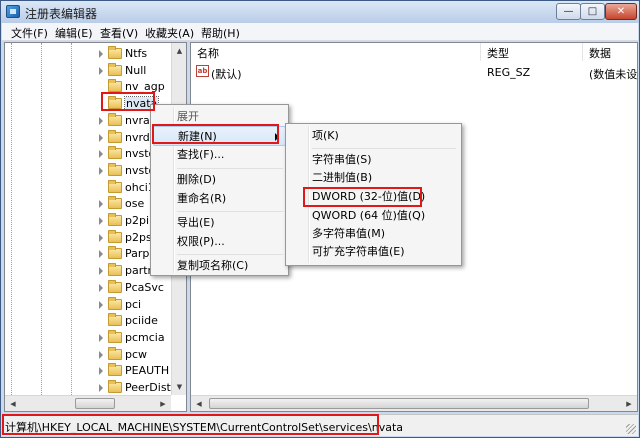  I want to click on tree-item-label: pciide, so click(141, 321).